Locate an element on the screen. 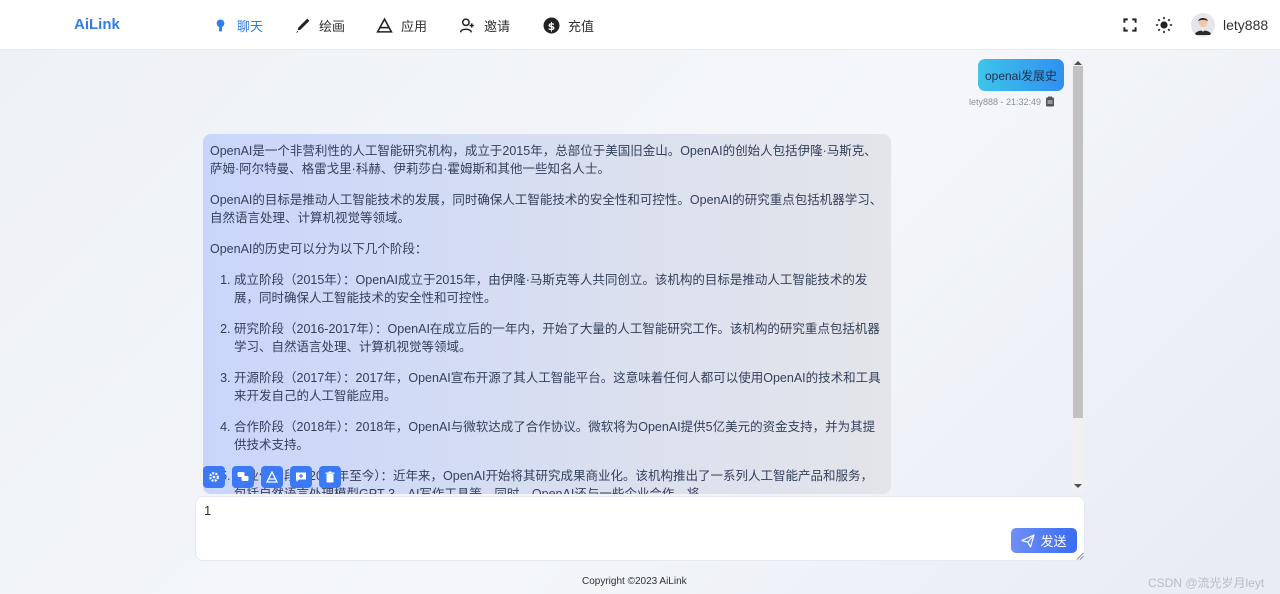 Image resolution: width=1280 pixels, height=594 pixels. nav-draw-label: 绘画 is located at coordinates (332, 26).